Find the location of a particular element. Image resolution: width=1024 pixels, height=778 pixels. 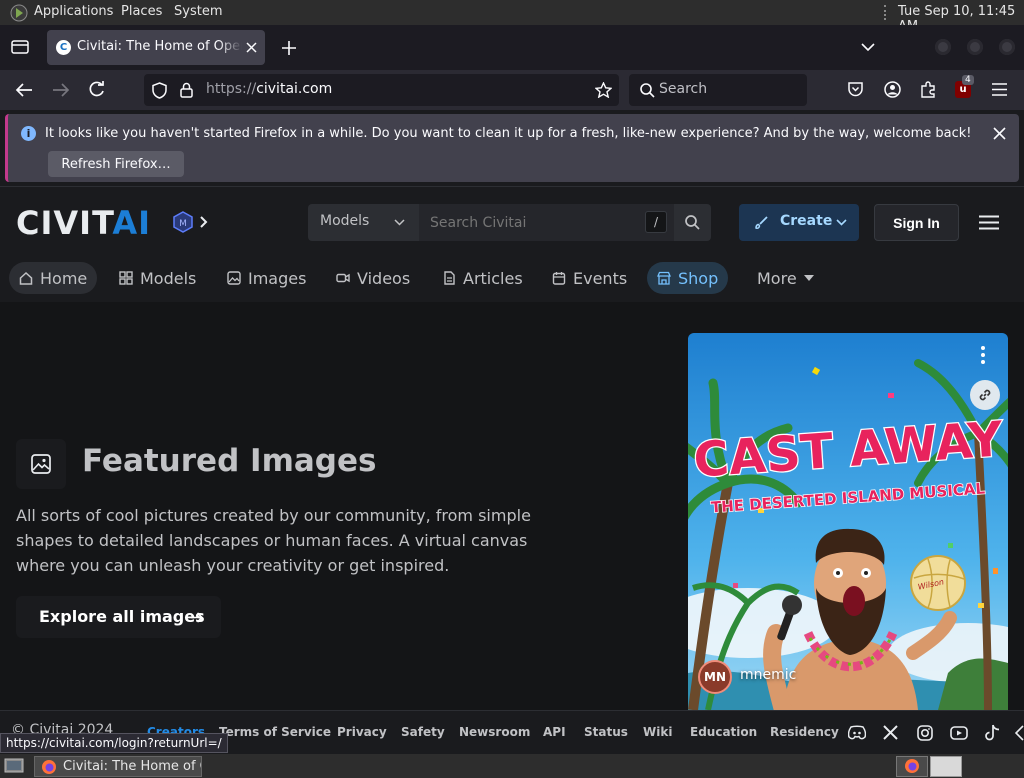

pocket-icon is located at coordinates (855, 89).